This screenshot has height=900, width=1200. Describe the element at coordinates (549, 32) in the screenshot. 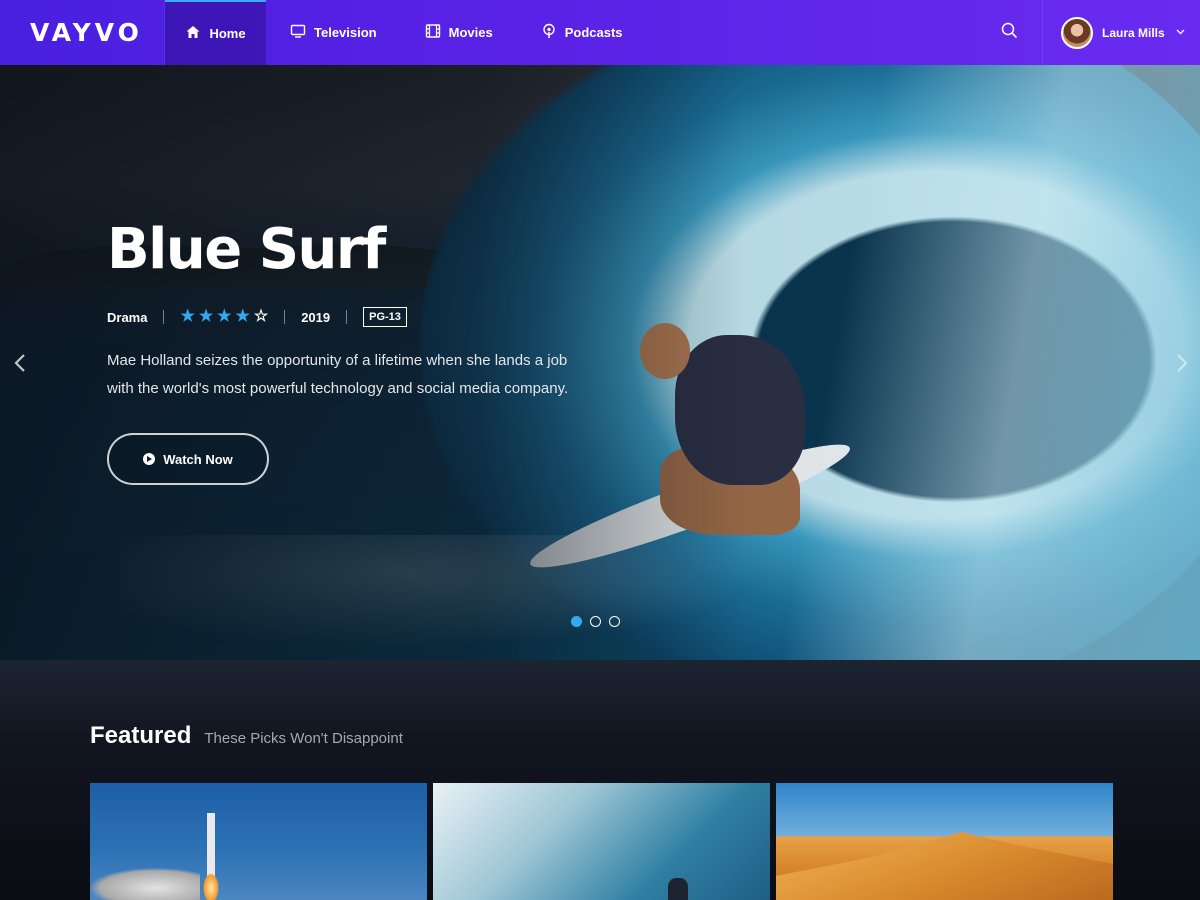

I see `podcast-icon` at that location.